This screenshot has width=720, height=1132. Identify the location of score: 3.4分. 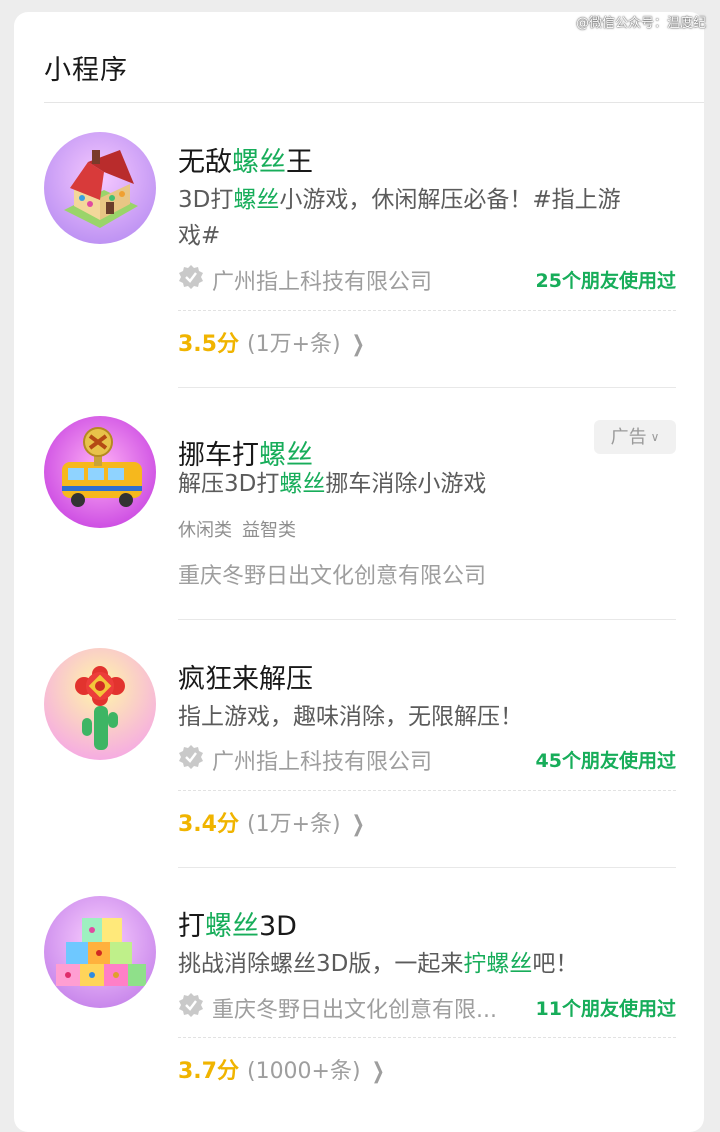
(208, 824).